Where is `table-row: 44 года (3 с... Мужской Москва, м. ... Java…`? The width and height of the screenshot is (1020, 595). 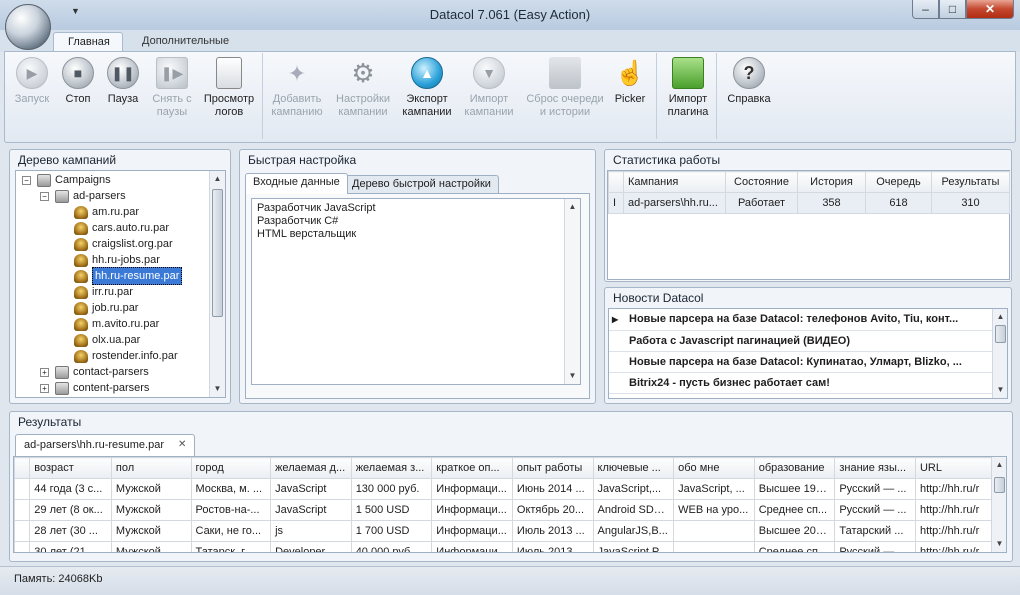
table-row: 44 года (3 с... Мужской Москва, м. ... Java… is located at coordinates (510, 489).